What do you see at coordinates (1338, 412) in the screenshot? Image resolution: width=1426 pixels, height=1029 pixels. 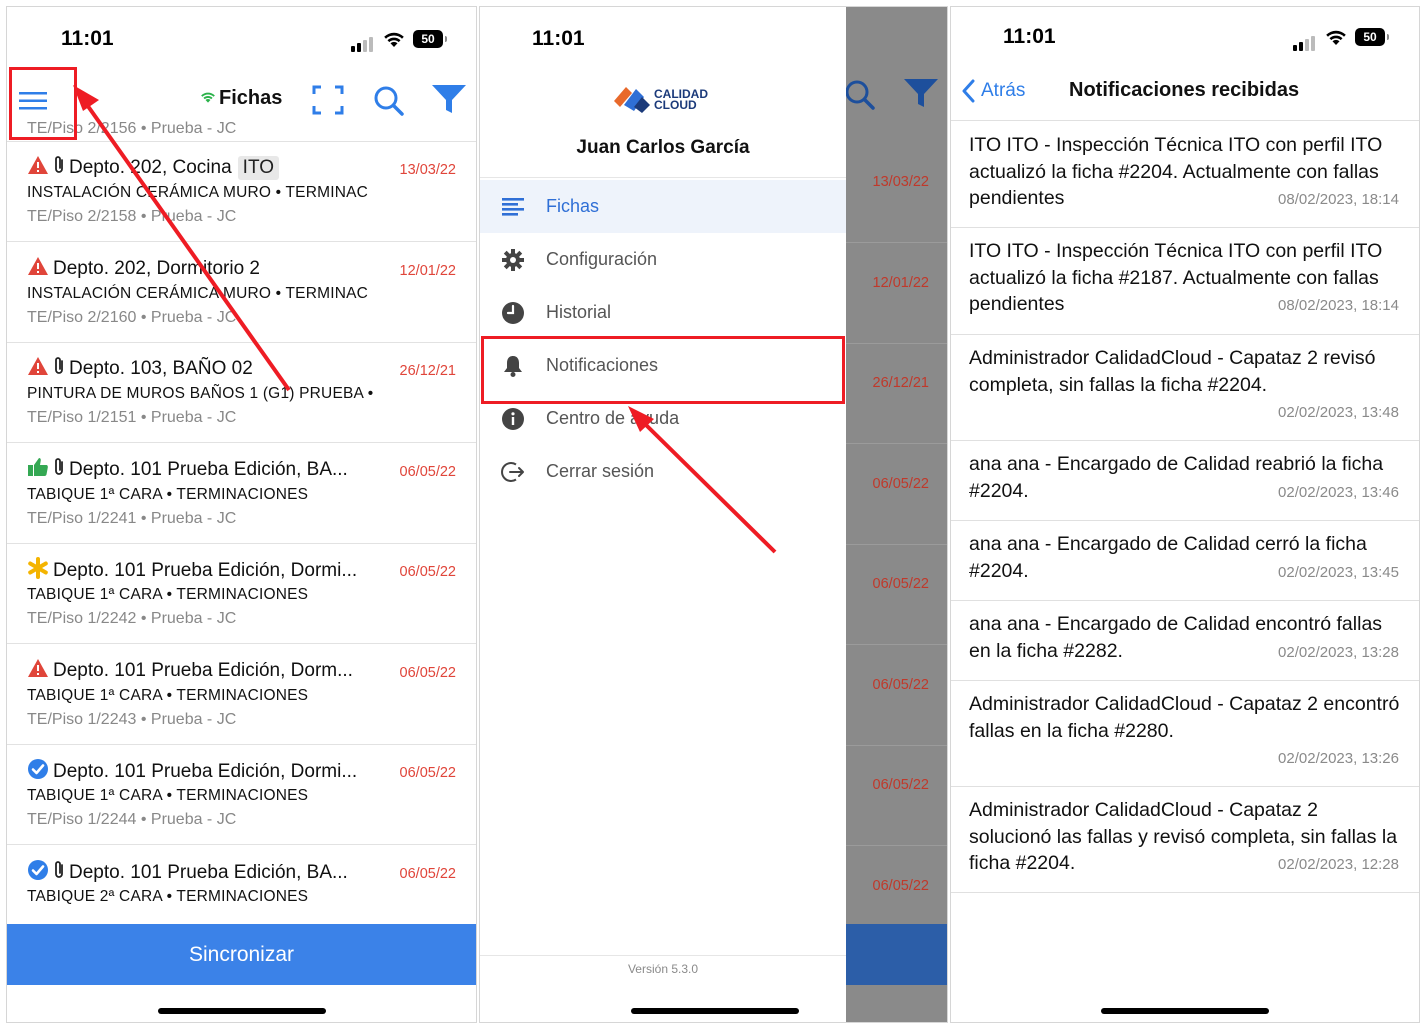 I see `notification-date: 02/02/2023, 13:48` at bounding box center [1338, 412].